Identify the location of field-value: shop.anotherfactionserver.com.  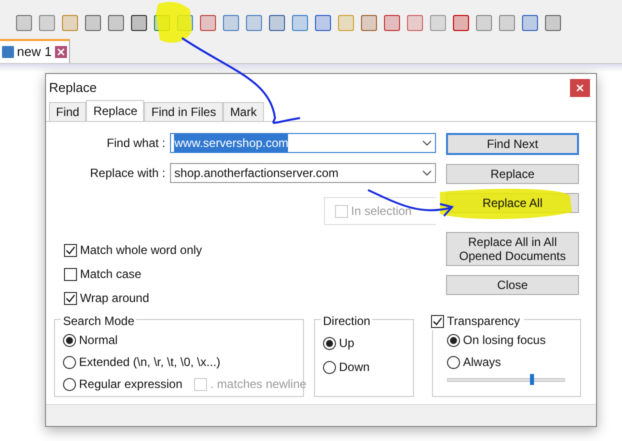
(256, 173).